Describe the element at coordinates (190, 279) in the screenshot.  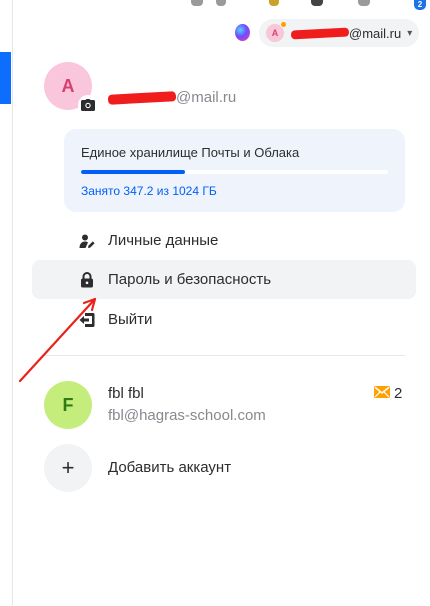
I see `menu-label-password-security: Пароль и безопасность` at that location.